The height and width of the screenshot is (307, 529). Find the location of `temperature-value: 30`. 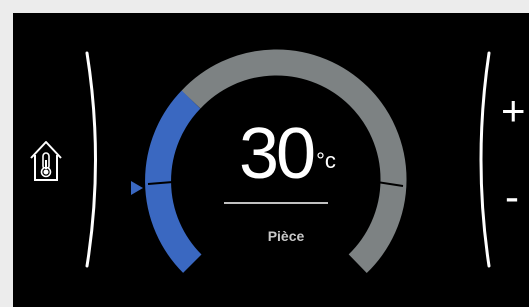

temperature-value: 30 is located at coordinates (277, 154).